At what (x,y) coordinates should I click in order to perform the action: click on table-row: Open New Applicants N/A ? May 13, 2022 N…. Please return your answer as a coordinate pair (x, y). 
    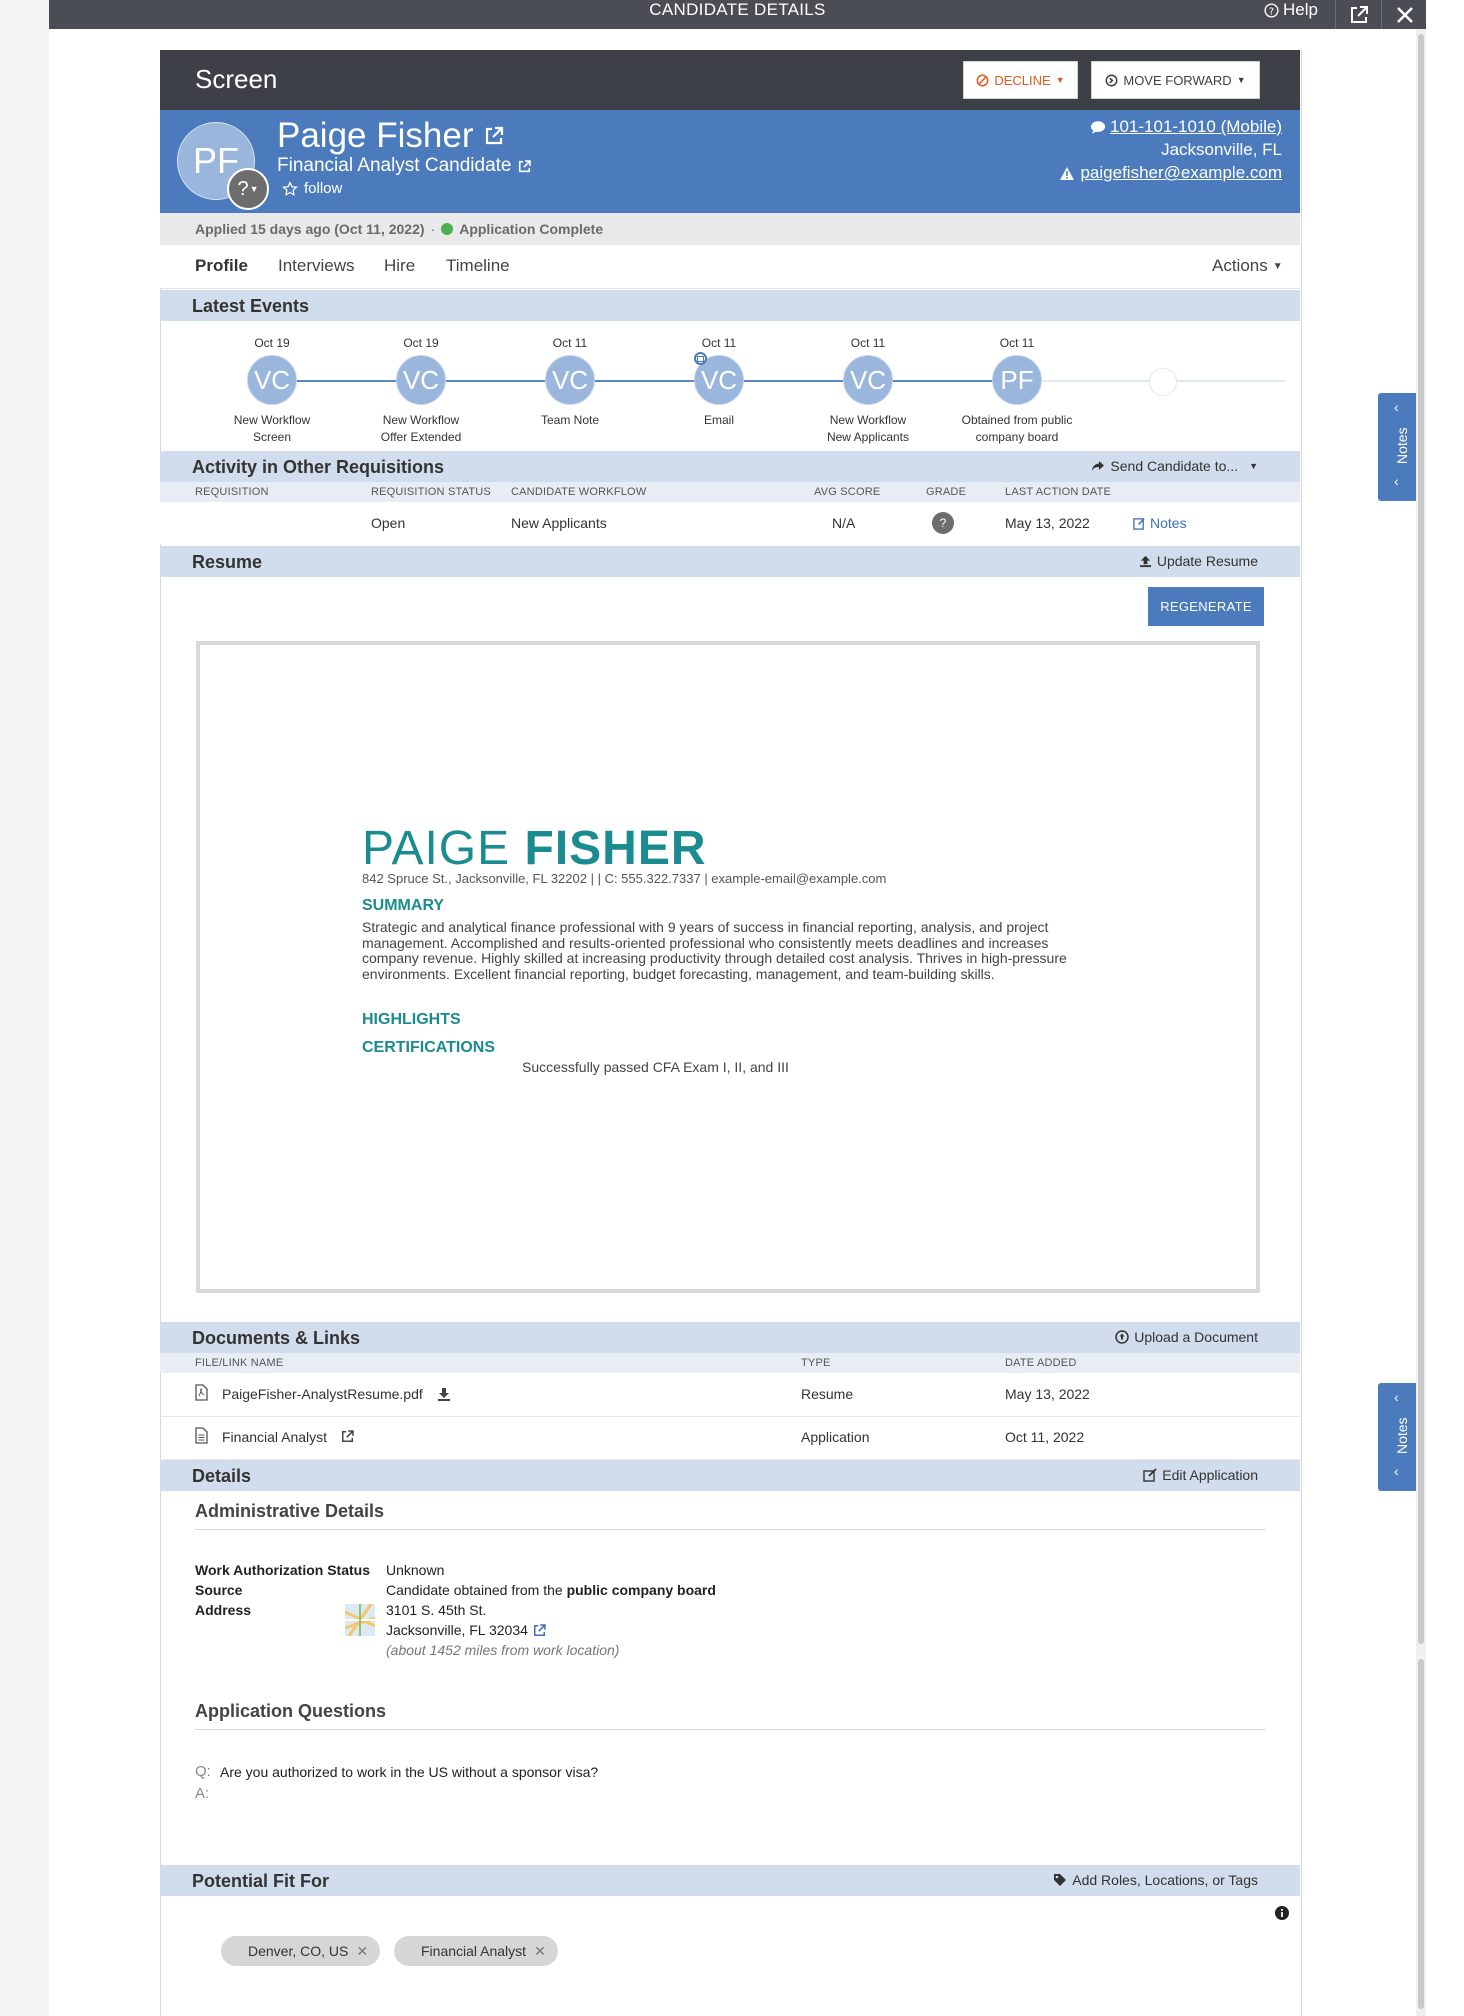
    Looking at the image, I should click on (730, 523).